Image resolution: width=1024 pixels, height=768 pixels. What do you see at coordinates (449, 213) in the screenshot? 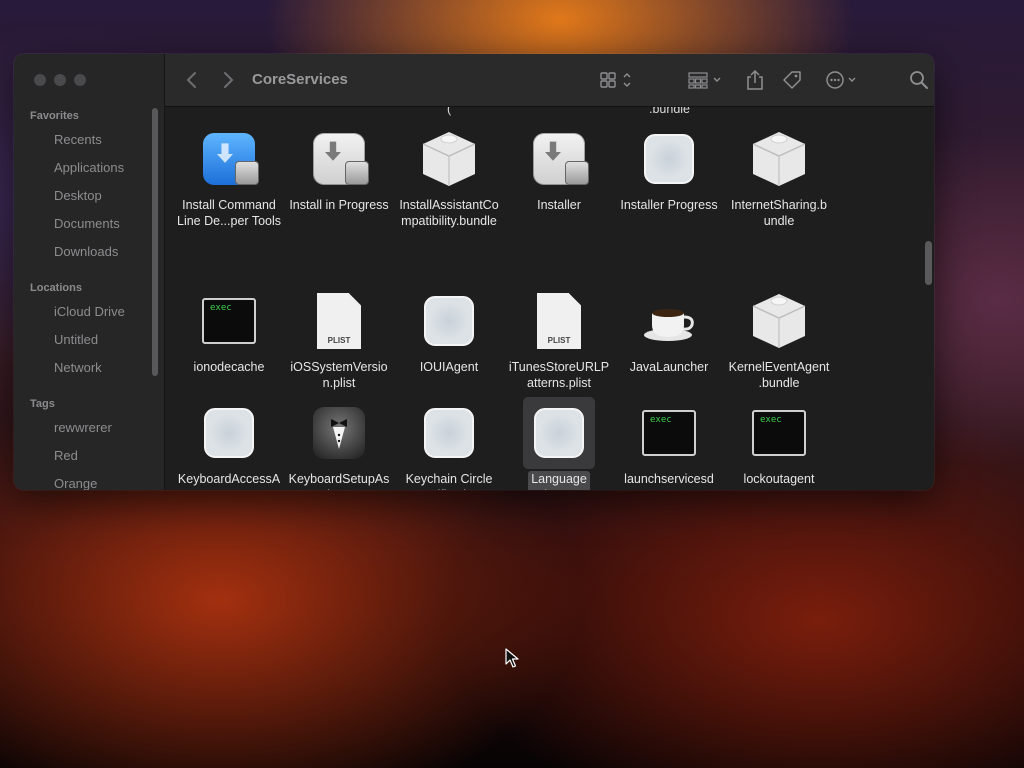
I see `file-label: InstallAssistantCo mpatibility.bundle` at bounding box center [449, 213].